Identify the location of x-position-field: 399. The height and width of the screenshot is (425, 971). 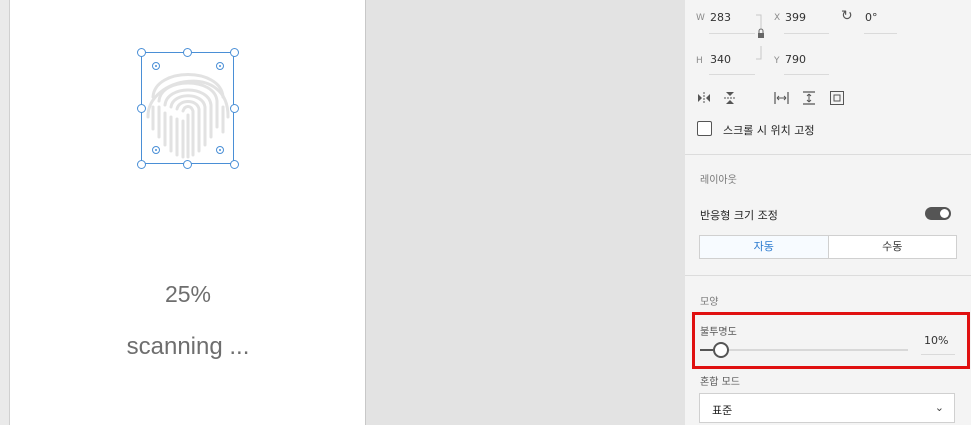
(795, 17).